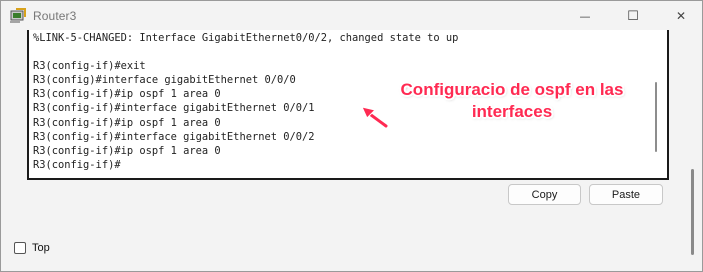 This screenshot has width=703, height=272. What do you see at coordinates (512, 89) in the screenshot?
I see `annotation-line-1: Configuracio de ospf en las` at bounding box center [512, 89].